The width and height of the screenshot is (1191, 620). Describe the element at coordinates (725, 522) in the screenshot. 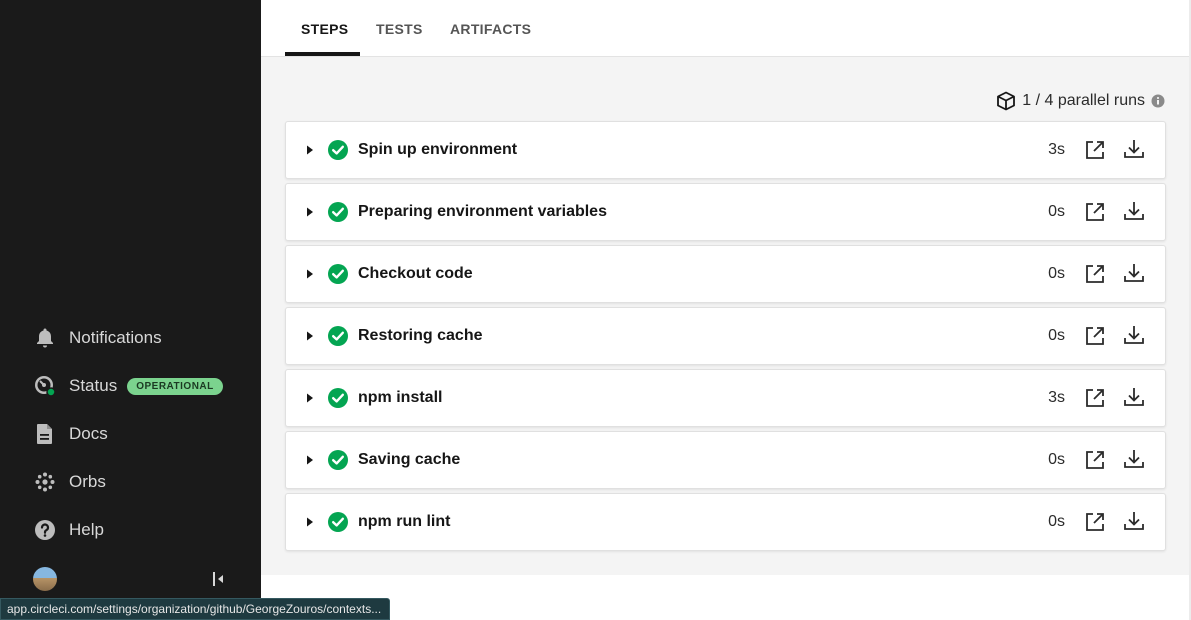

I see `step-row: npm run lint 0s` at that location.